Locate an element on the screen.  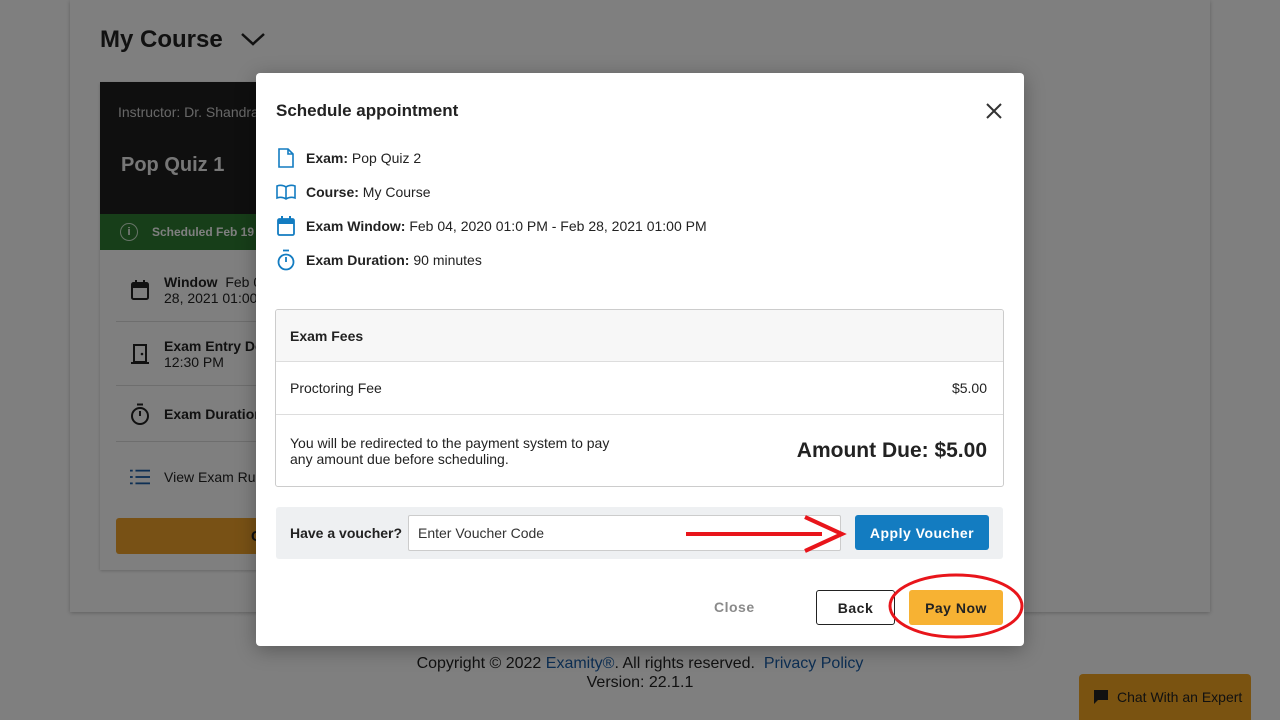
amount-due: Amount Due: $5.00 is located at coordinates (891, 450).